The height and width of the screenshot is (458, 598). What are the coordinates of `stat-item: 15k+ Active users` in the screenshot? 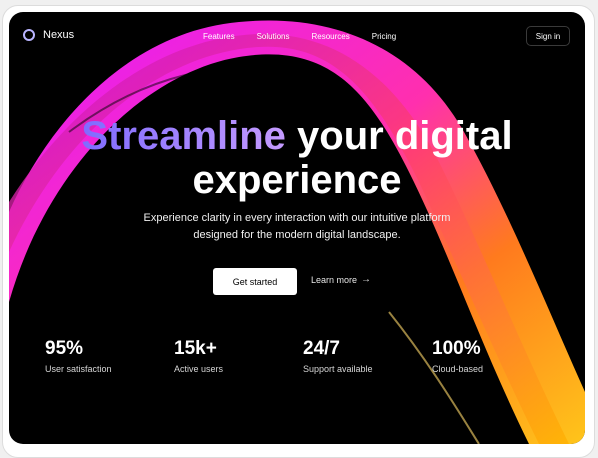 It's located at (198, 356).